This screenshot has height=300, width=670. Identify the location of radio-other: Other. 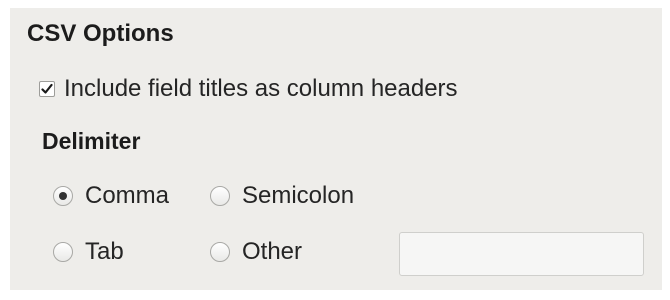
(256, 252).